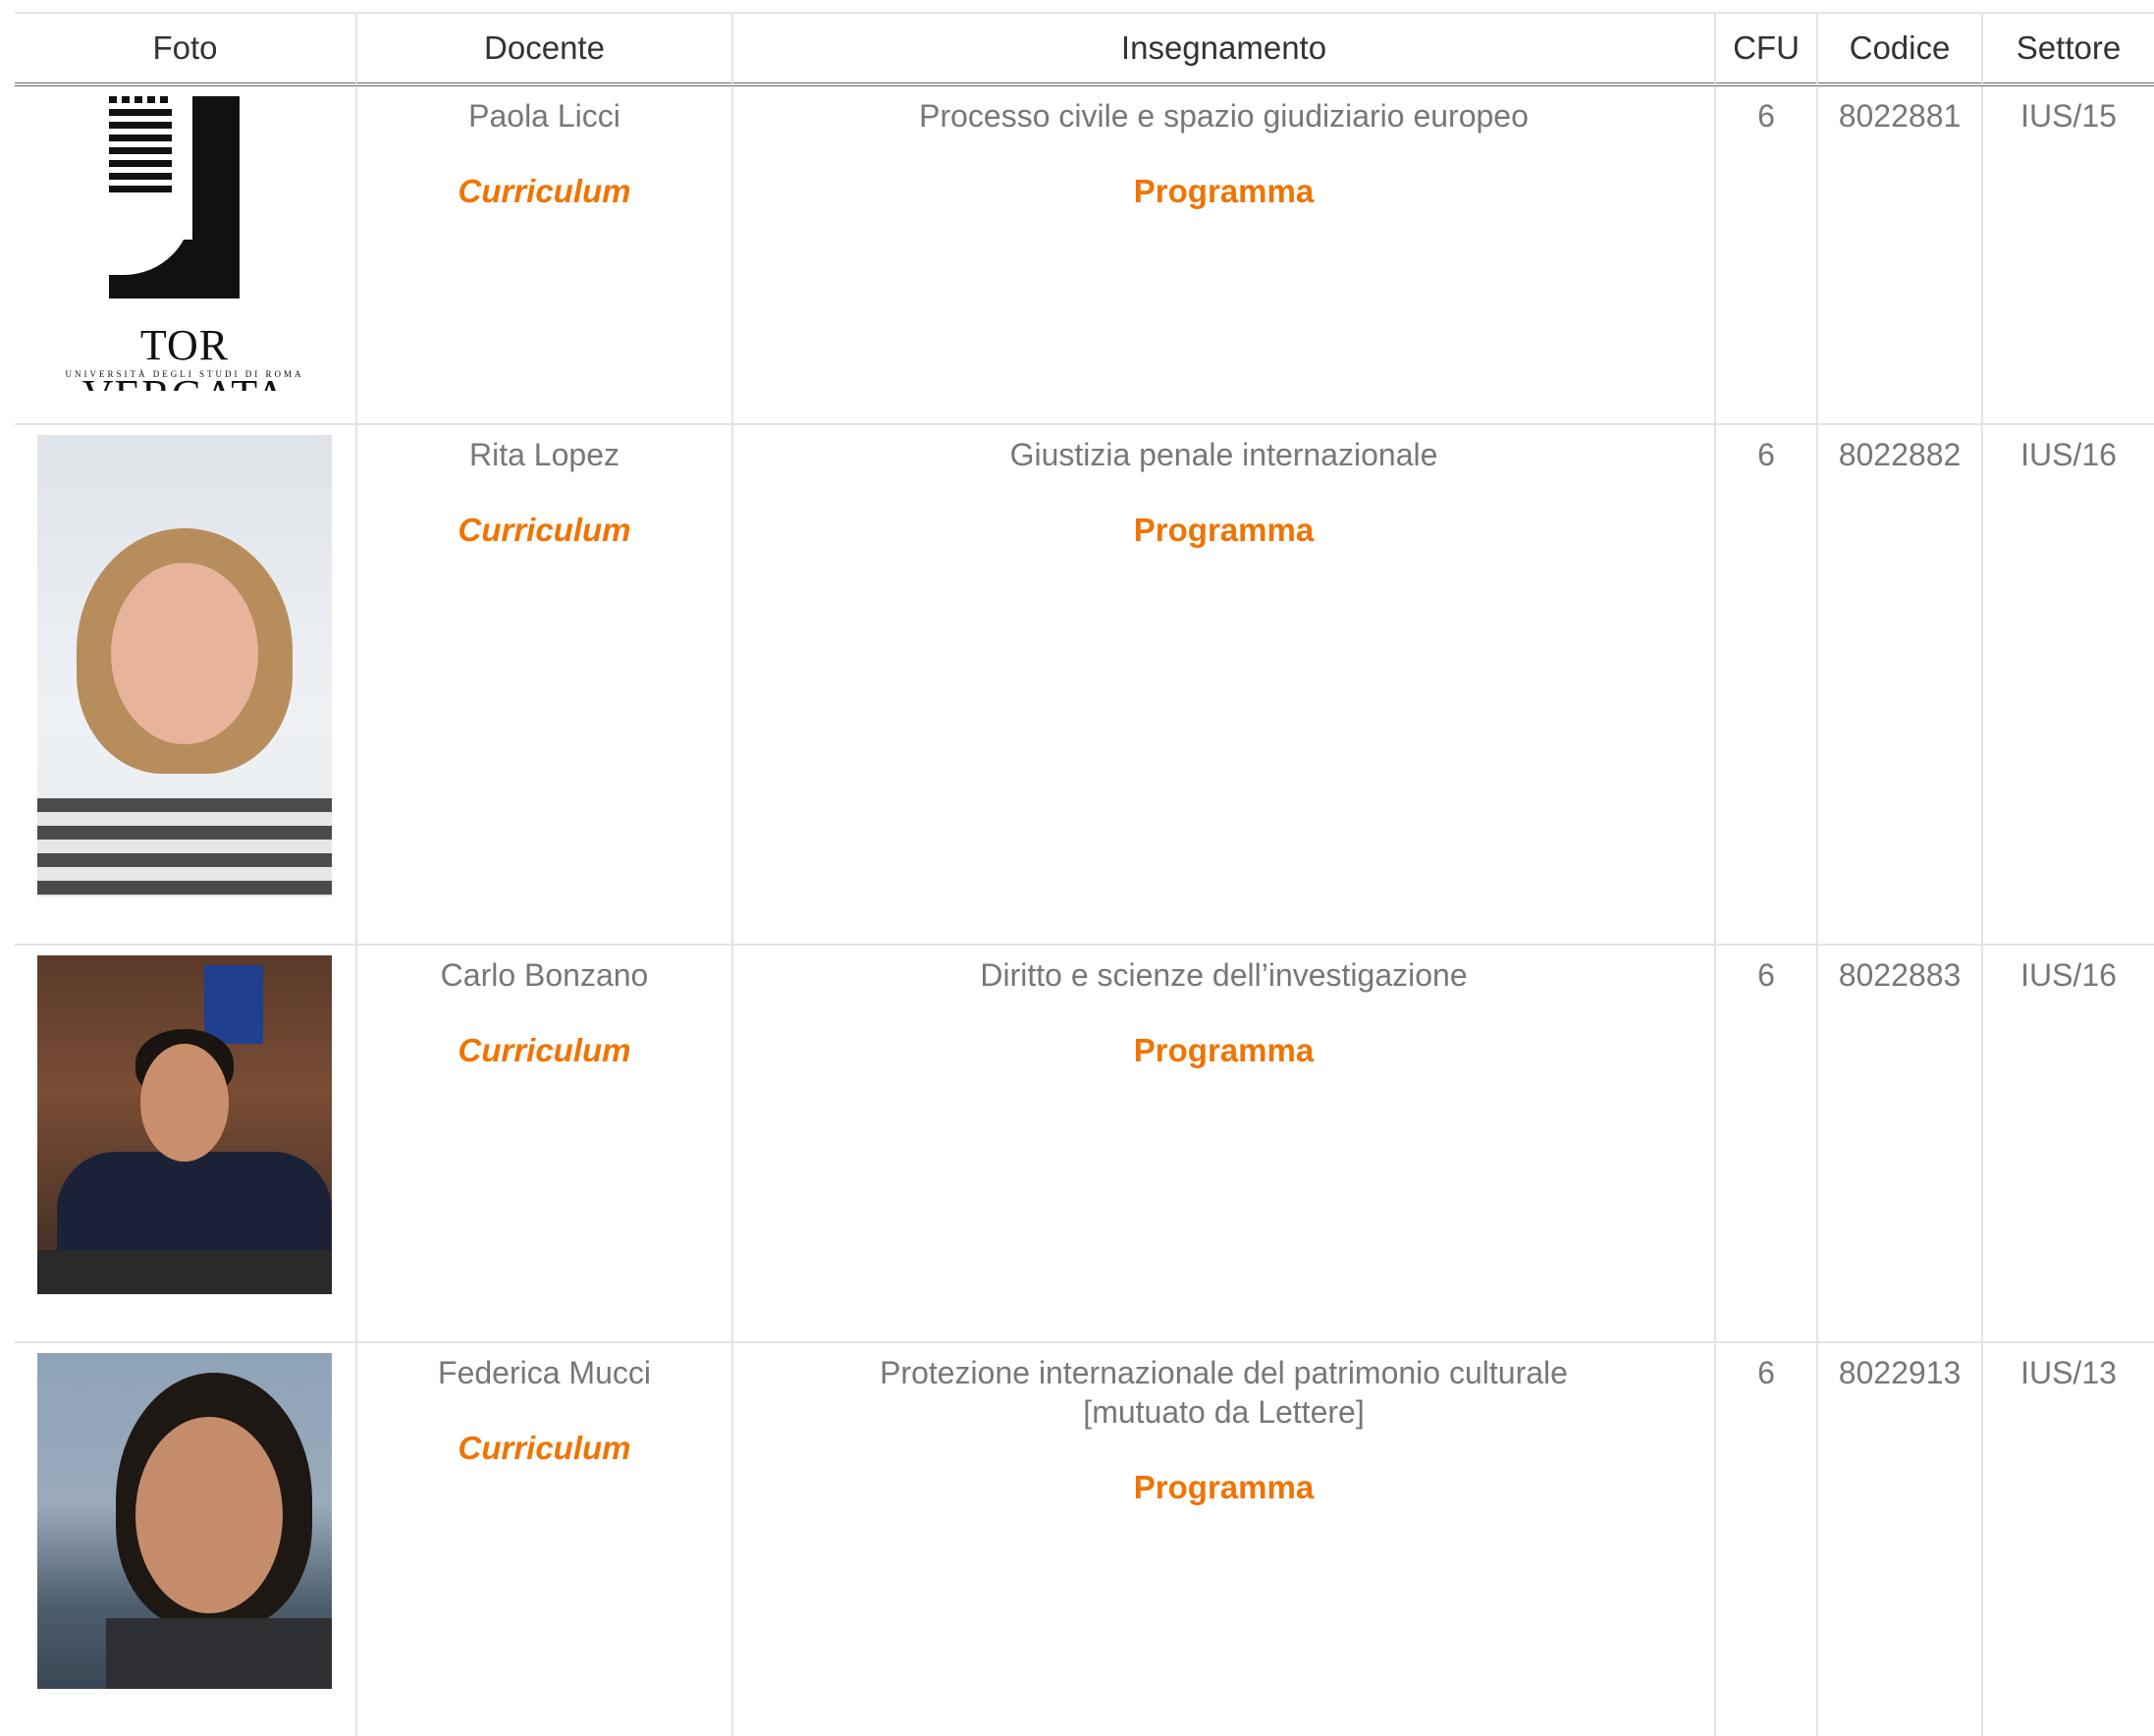 This screenshot has width=2154, height=1736. Describe the element at coordinates (1900, 975) in the screenshot. I see `codice-value: 8022883` at that location.